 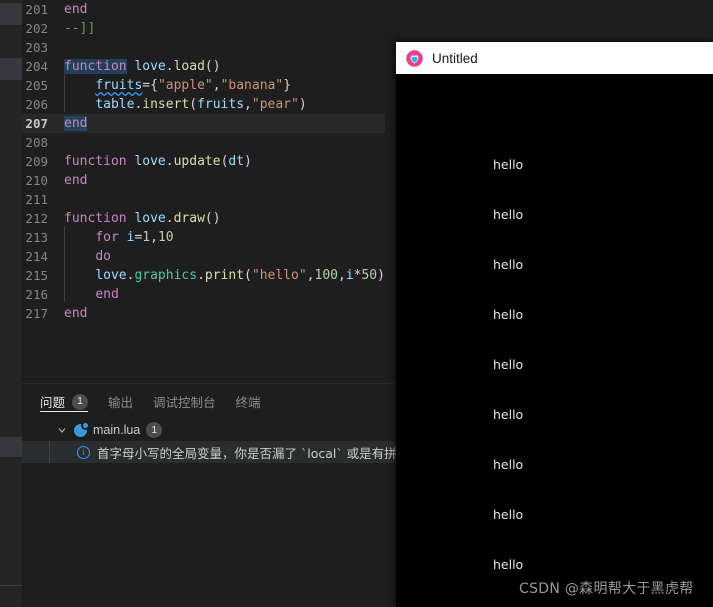 What do you see at coordinates (554, 58) in the screenshot?
I see `love-title-bar: Untitled` at bounding box center [554, 58].